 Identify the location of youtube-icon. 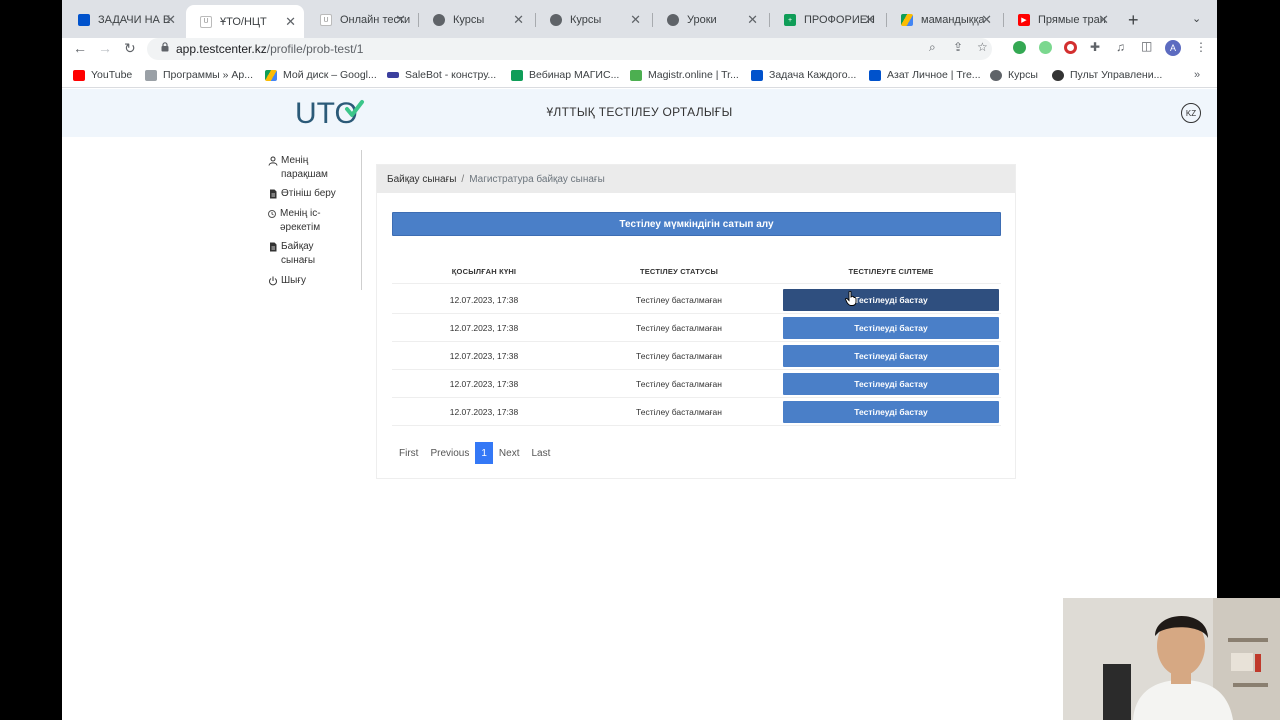
(79, 75).